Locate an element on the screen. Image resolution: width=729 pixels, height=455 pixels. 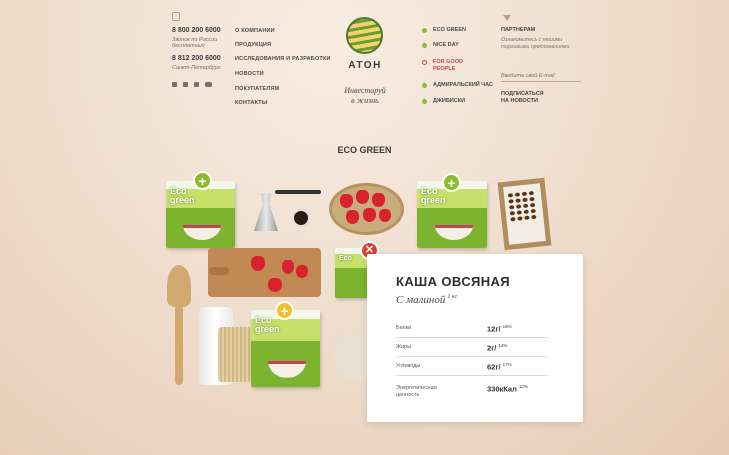
coffee-beans-frame-image is located at coordinates (524, 214).